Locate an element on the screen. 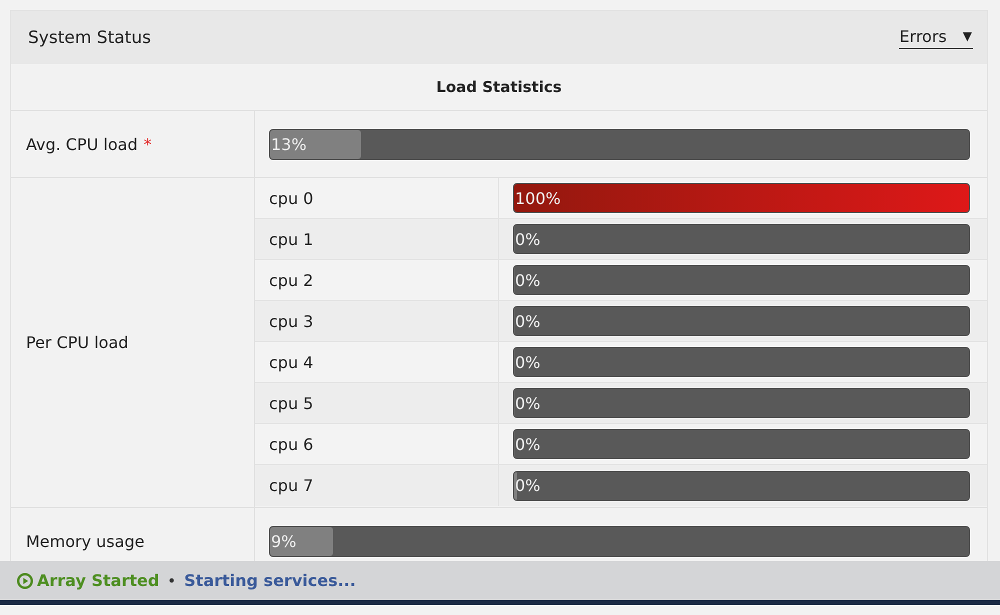 The height and width of the screenshot is (615, 1000). cpu-label: cpu 6 is located at coordinates (291, 444).